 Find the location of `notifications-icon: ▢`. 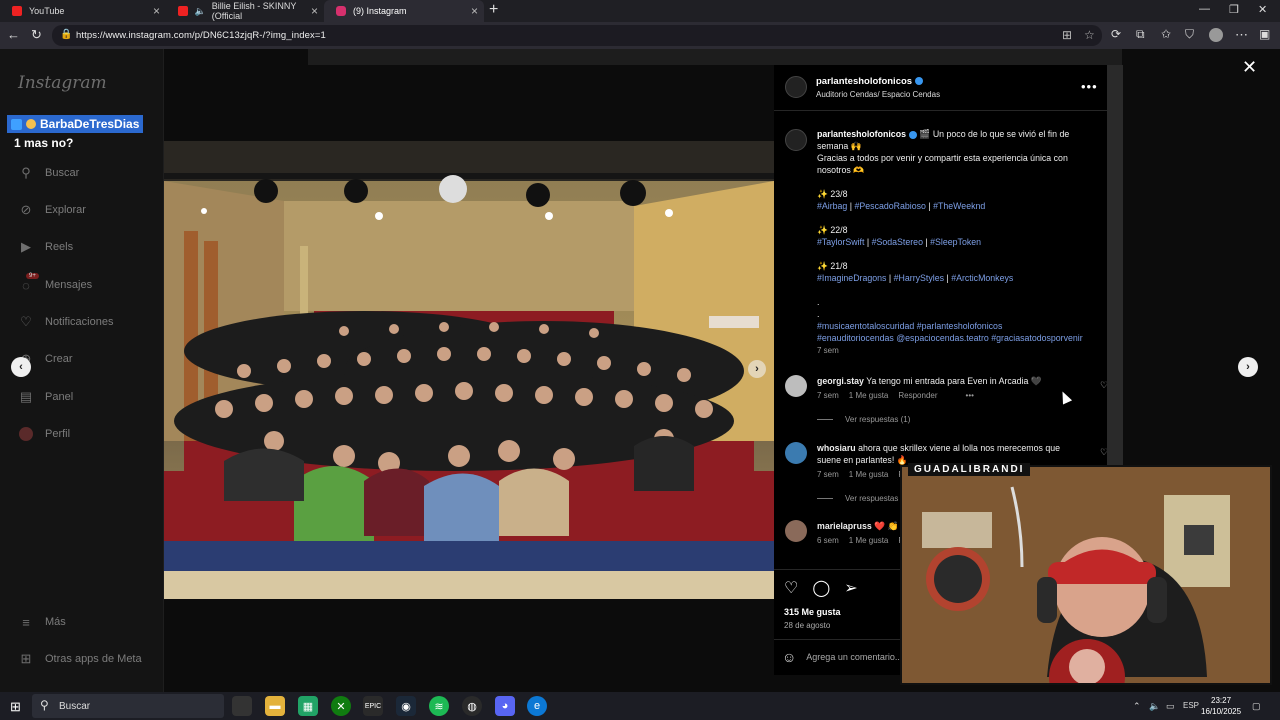

notifications-icon: ▢ is located at coordinates (1256, 706).